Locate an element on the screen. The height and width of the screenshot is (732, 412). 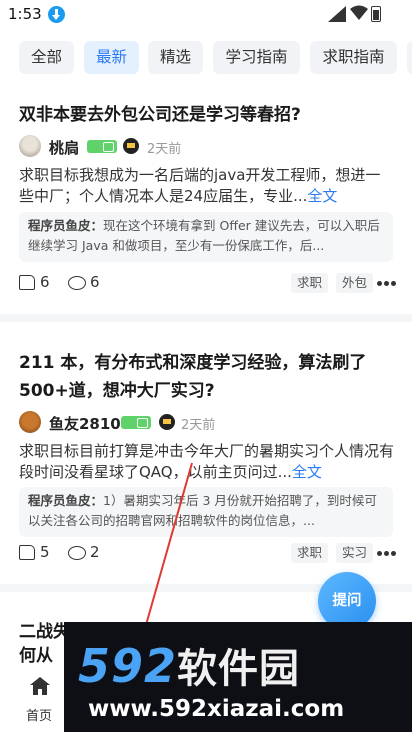
tag: 实习 is located at coordinates (355, 553).